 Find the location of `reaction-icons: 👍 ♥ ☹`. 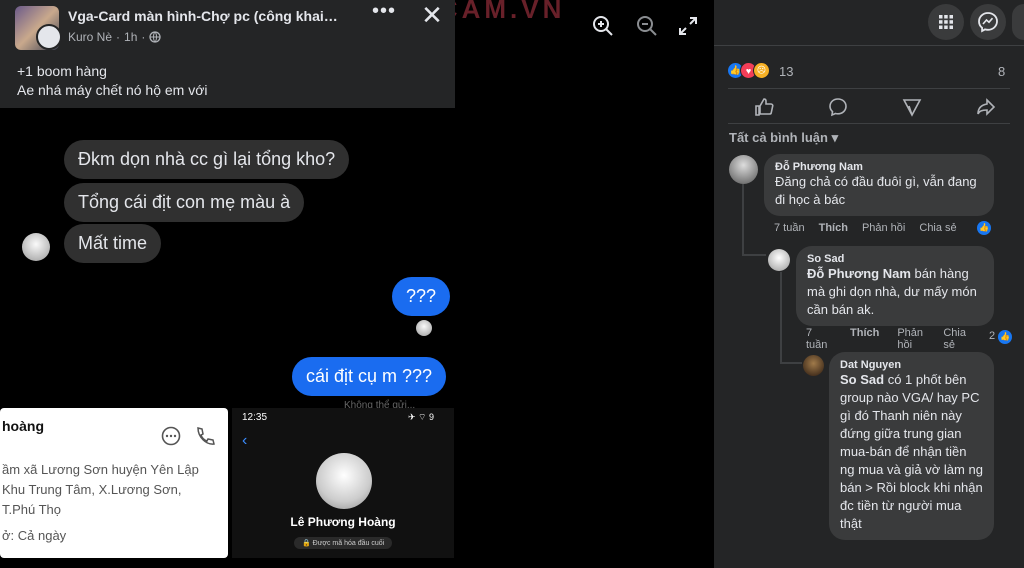

reaction-icons: 👍 ♥ ☹ is located at coordinates (748, 70).